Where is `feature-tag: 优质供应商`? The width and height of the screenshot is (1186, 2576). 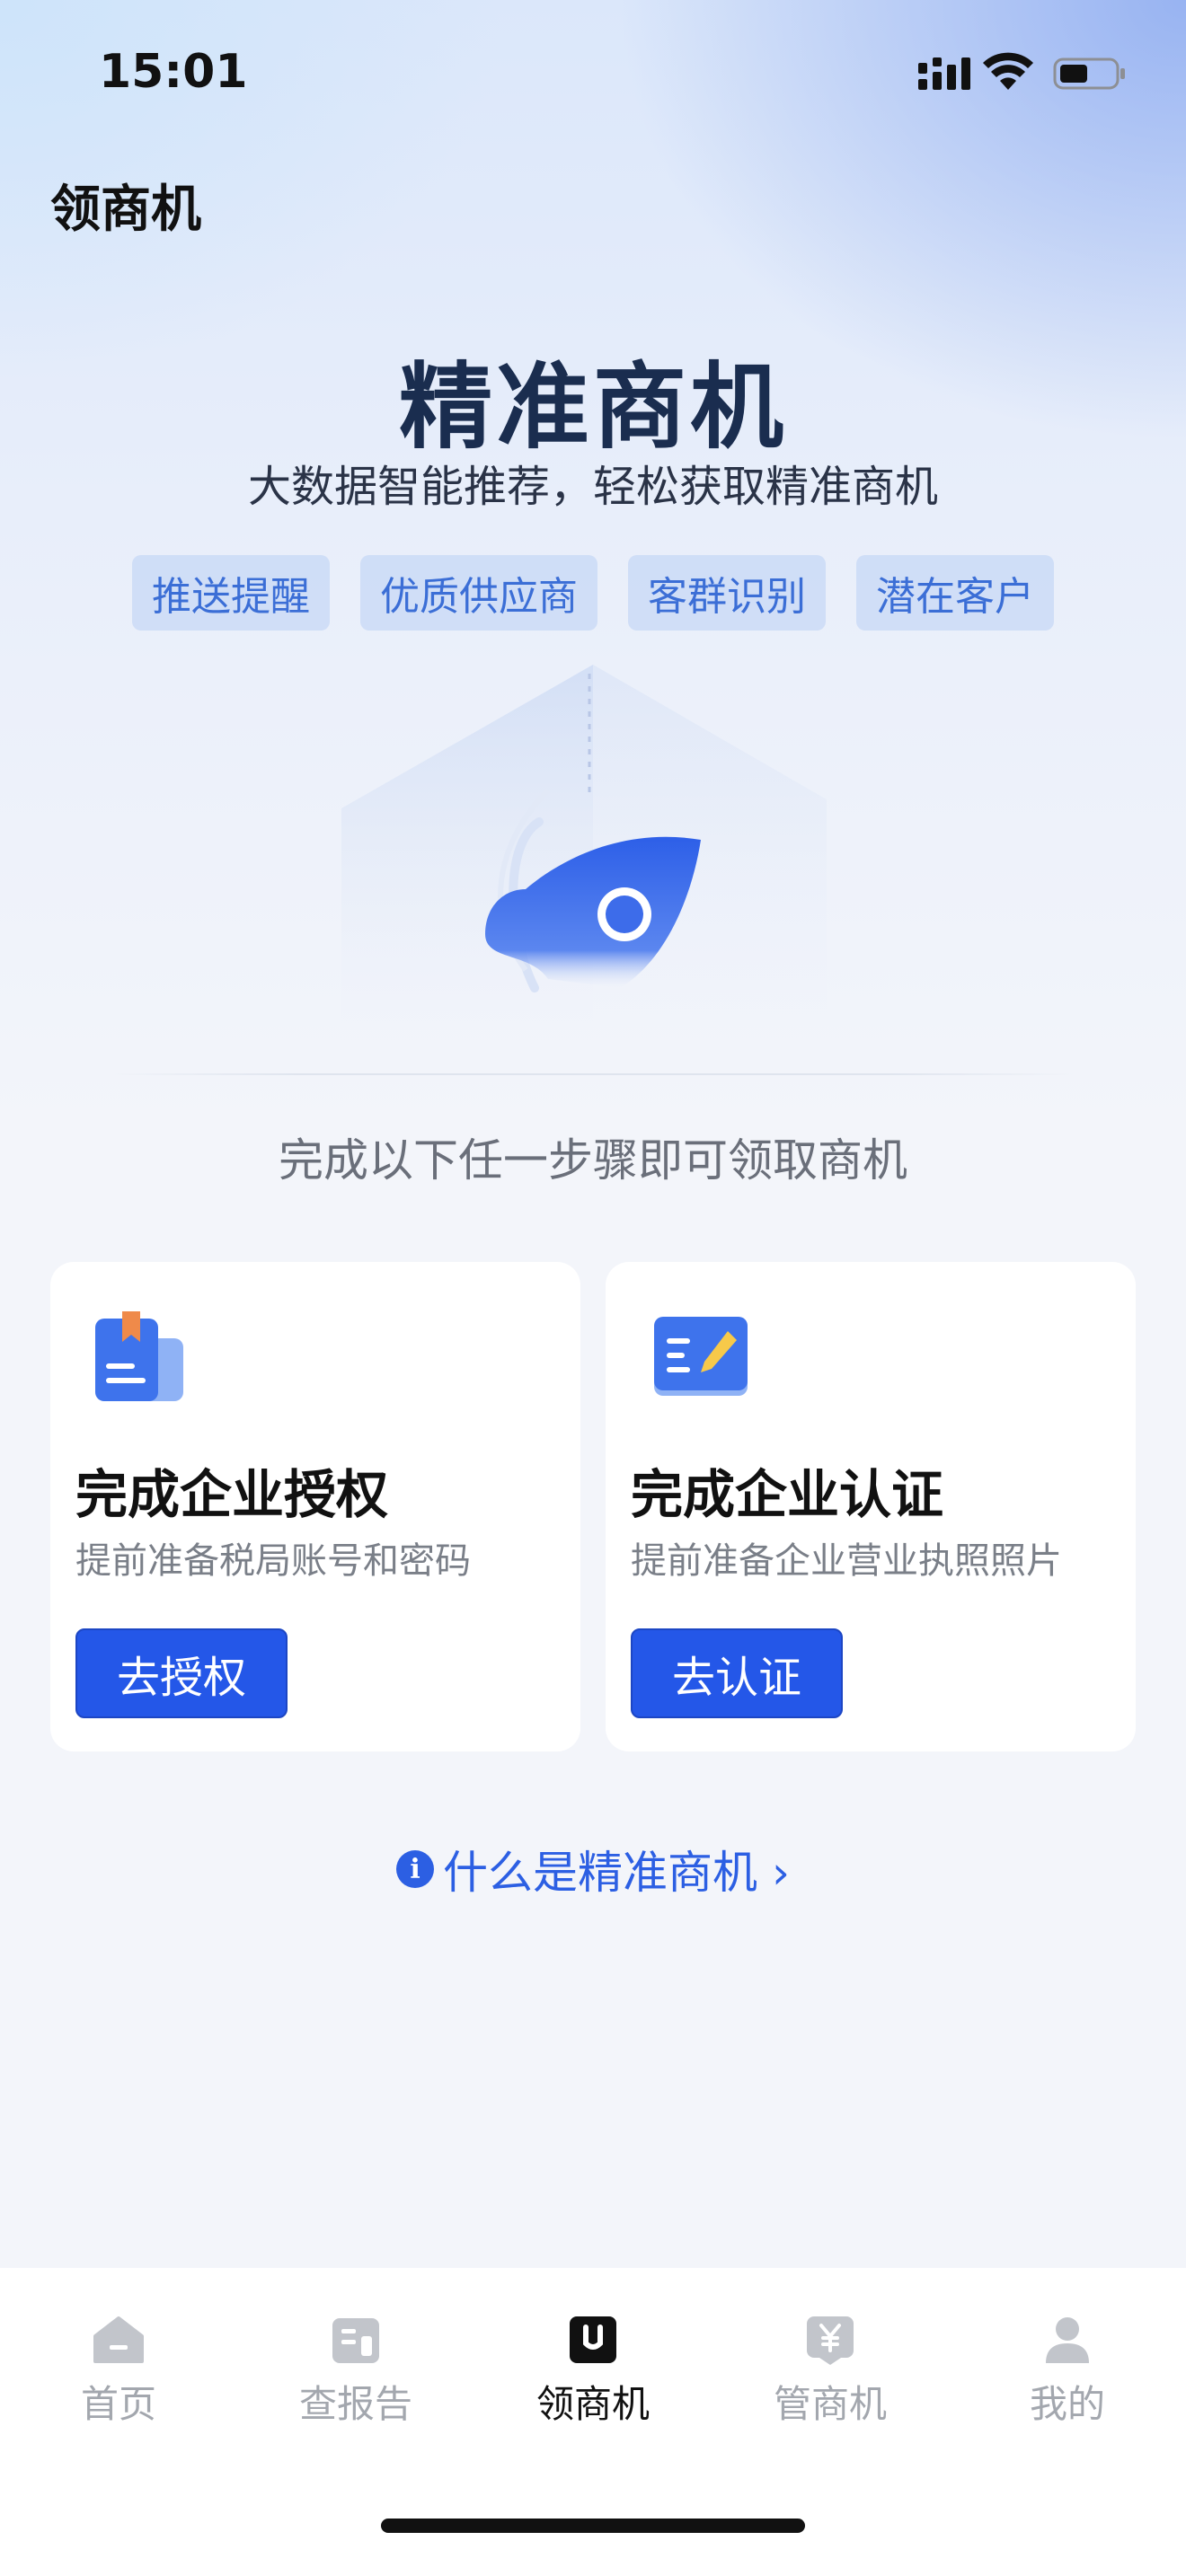 feature-tag: 优质供应商 is located at coordinates (478, 593).